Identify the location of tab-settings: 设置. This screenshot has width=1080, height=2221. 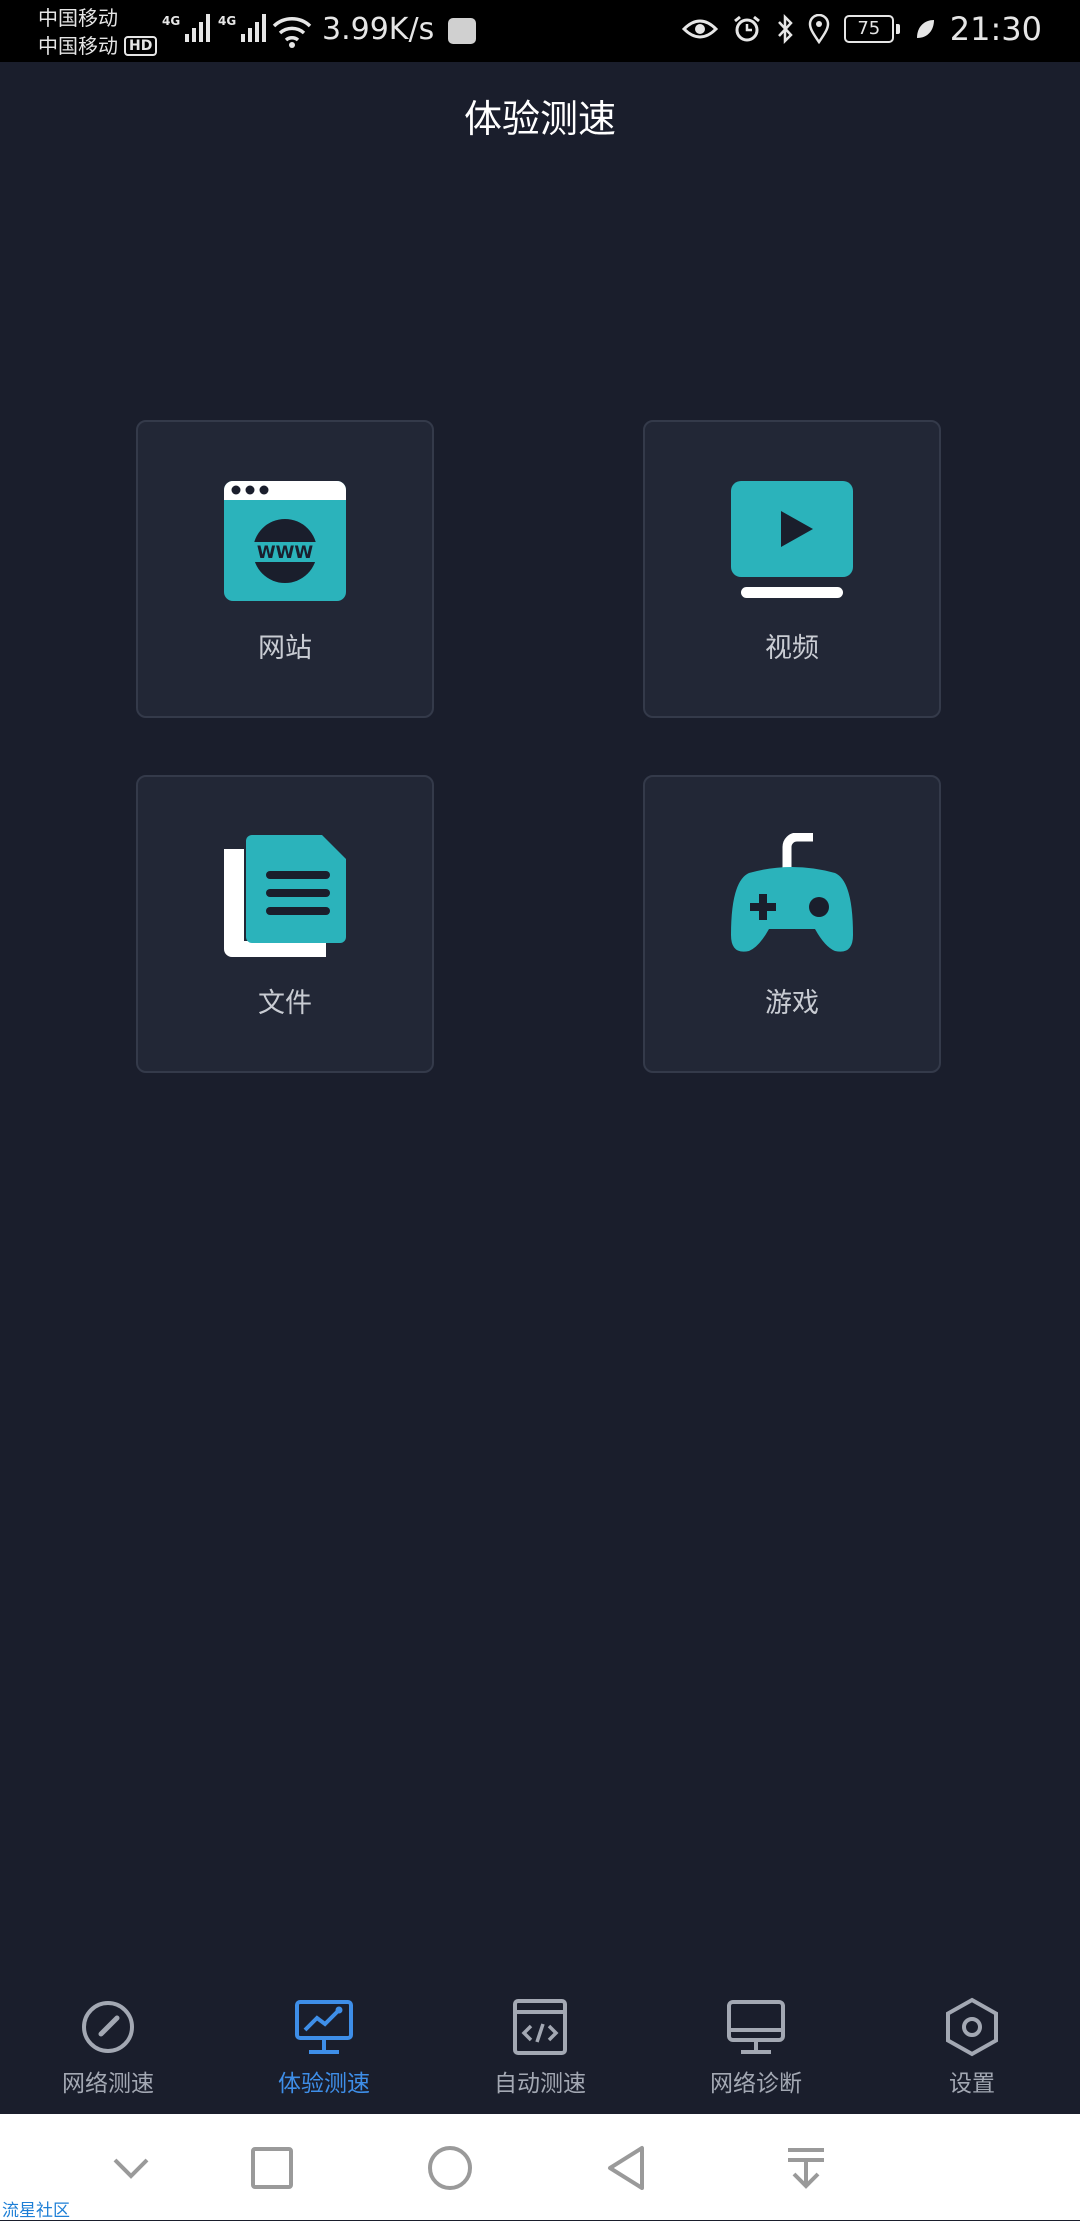
(972, 2047).